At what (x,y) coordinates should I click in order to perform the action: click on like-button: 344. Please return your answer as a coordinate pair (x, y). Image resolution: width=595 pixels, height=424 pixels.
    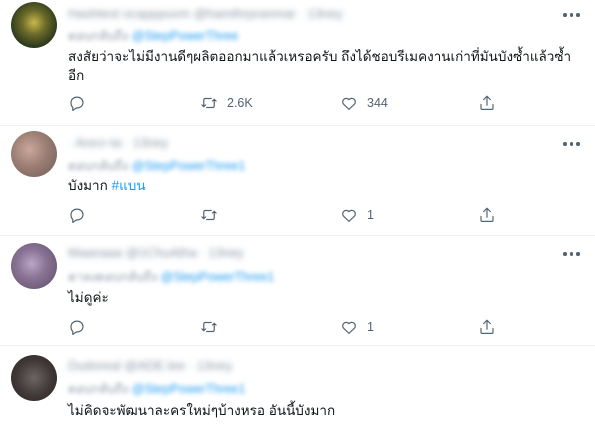
    Looking at the image, I should click on (364, 103).